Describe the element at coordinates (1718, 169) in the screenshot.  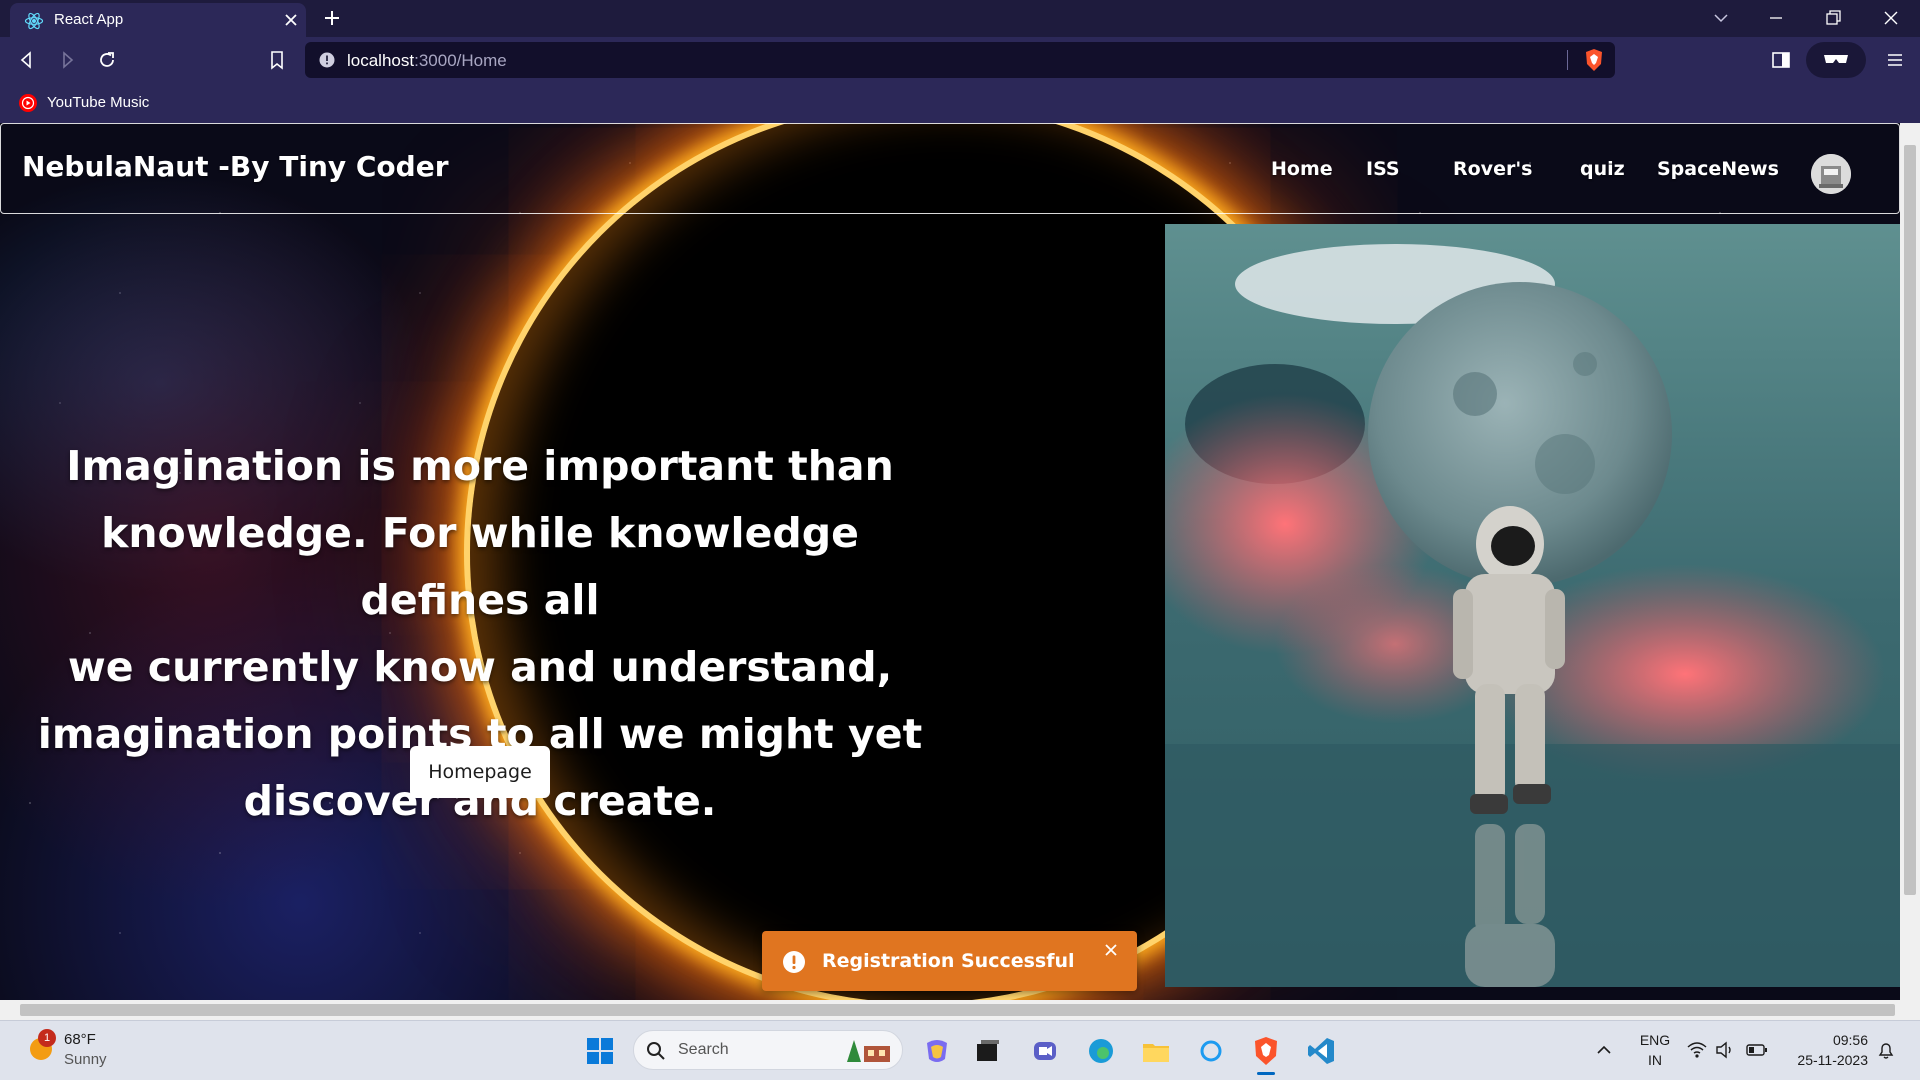
I see `nav-link-spacenews: SpaceNews` at that location.